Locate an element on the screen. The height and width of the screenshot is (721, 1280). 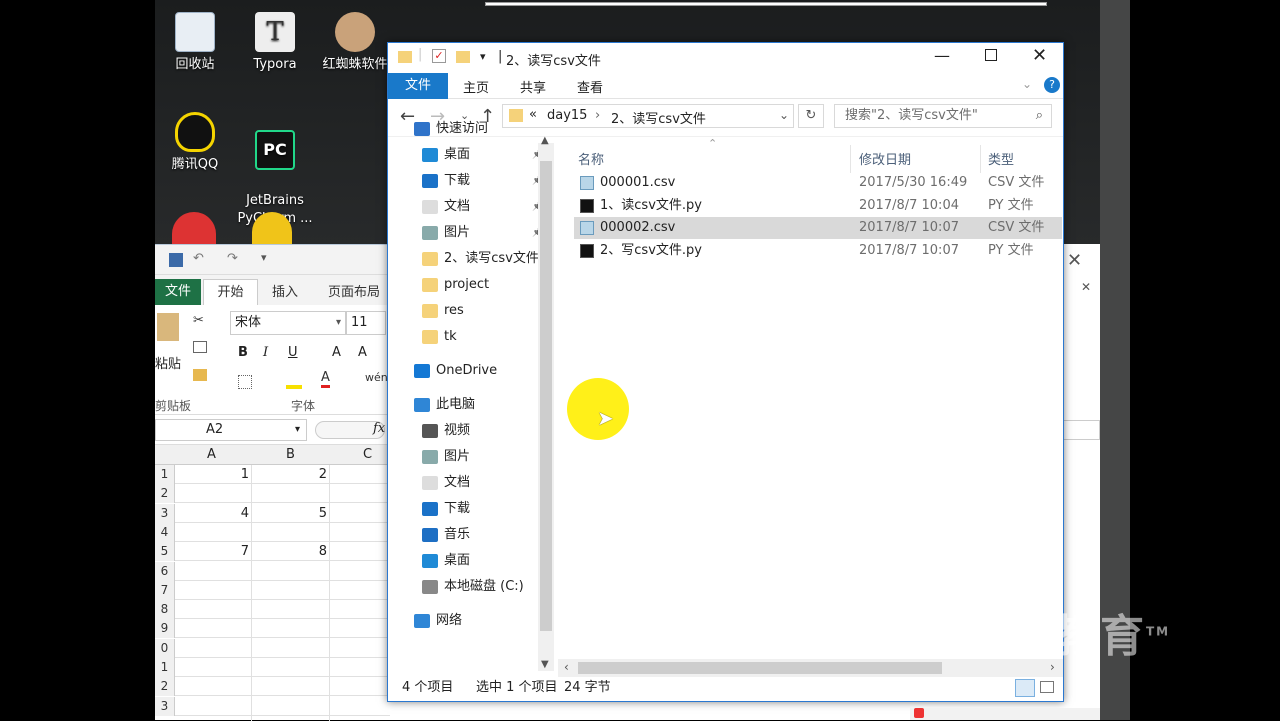
excel-ribbon-close-icon: ✕ is located at coordinates (1086, 287).